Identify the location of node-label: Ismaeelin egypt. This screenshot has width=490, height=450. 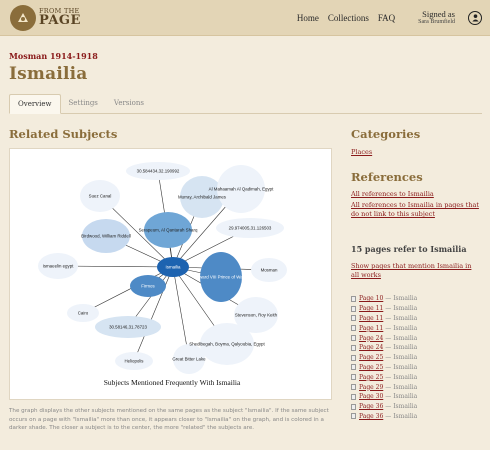
(59, 266).